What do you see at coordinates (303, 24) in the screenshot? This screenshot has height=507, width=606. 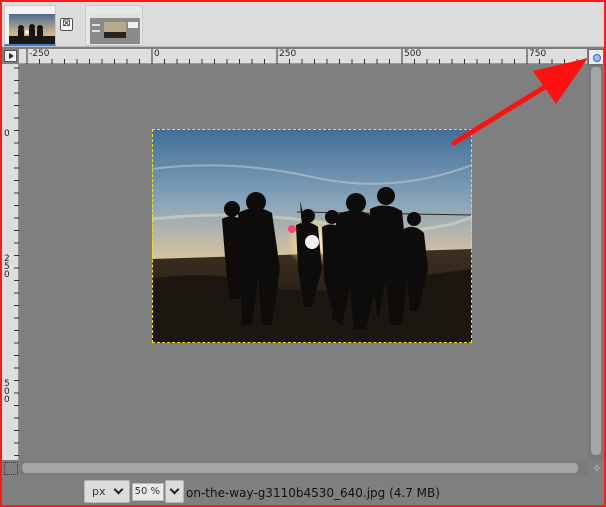 I see `image-tab-strip: ⊠` at bounding box center [303, 24].